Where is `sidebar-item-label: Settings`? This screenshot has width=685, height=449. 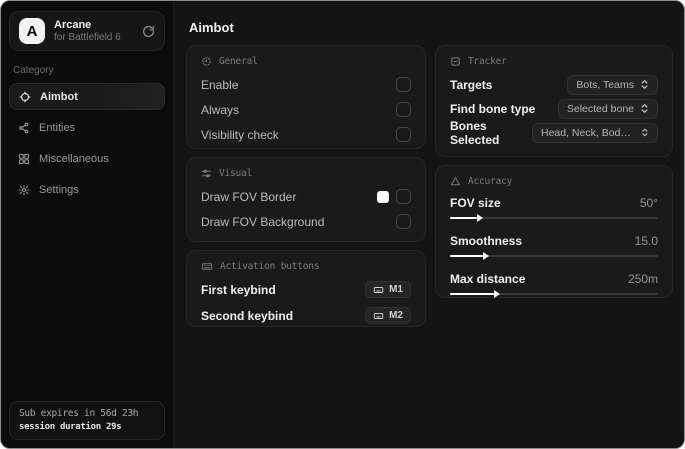
sidebar-item-label: Settings is located at coordinates (59, 190).